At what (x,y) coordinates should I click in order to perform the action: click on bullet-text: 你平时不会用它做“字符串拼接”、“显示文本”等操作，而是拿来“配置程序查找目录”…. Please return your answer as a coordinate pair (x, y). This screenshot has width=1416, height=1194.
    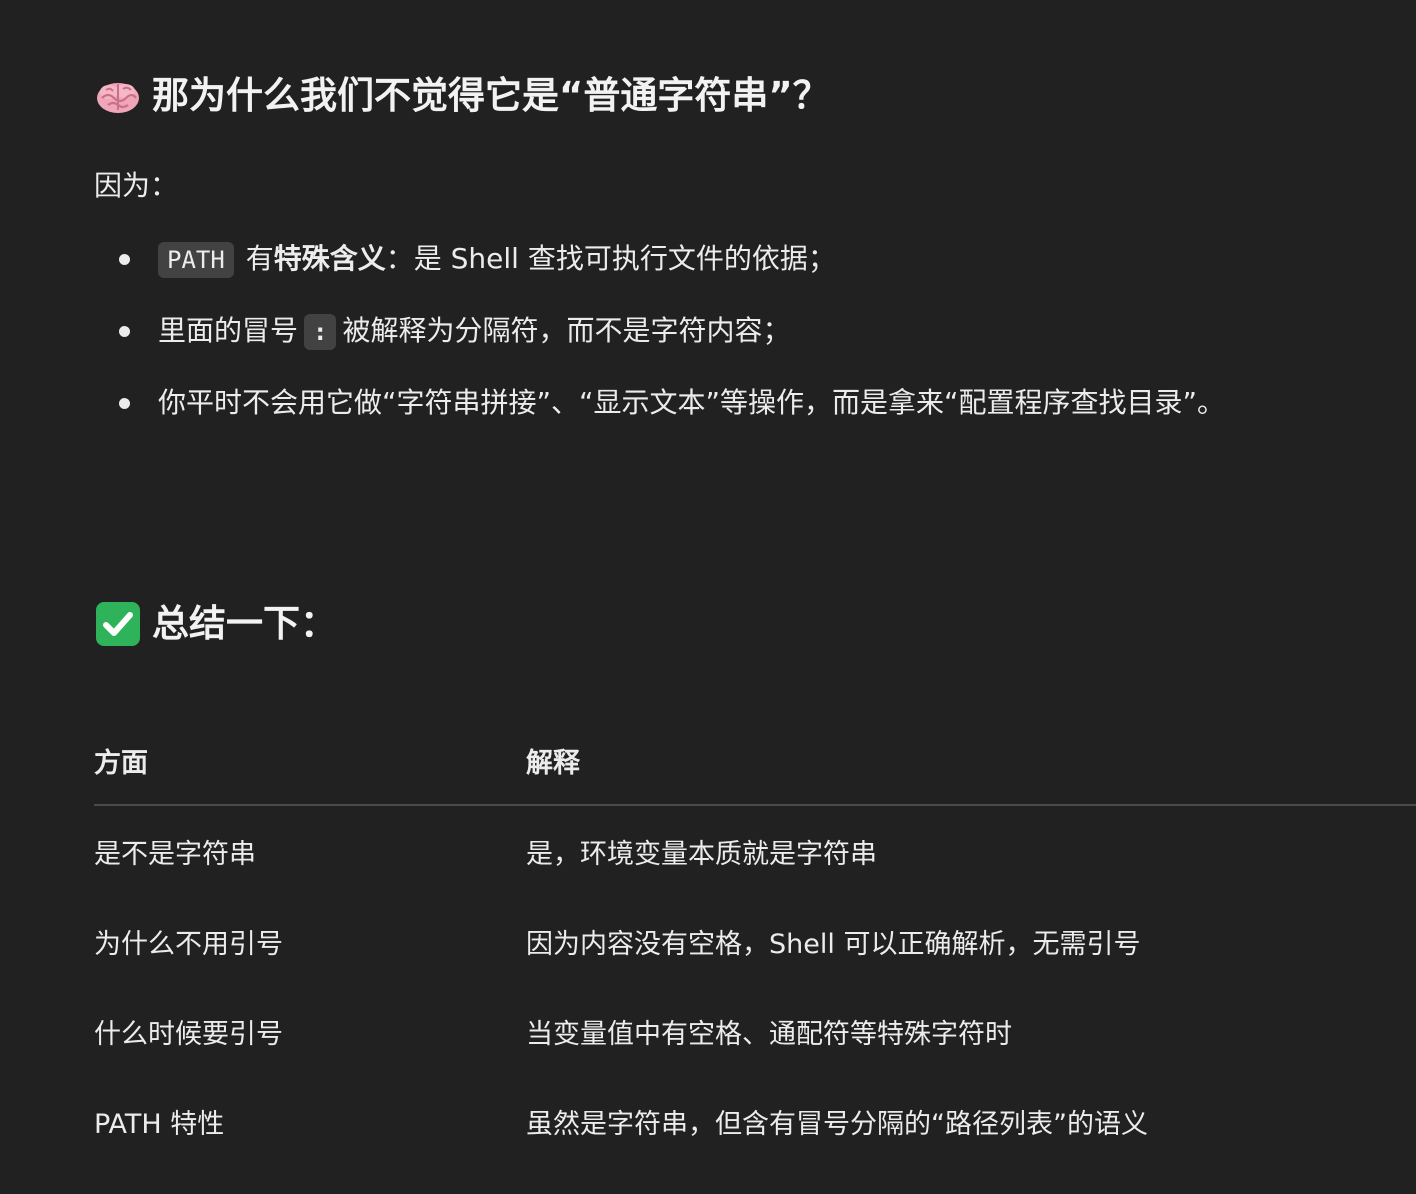
    Looking at the image, I should click on (692, 402).